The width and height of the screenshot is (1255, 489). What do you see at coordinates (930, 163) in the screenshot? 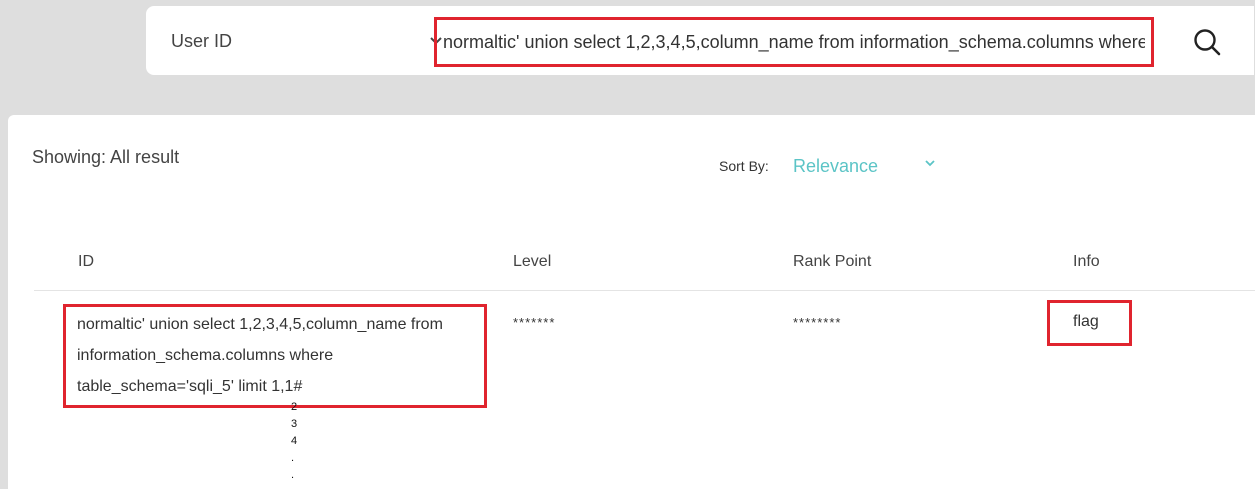
I see `chevron-down-icon` at bounding box center [930, 163].